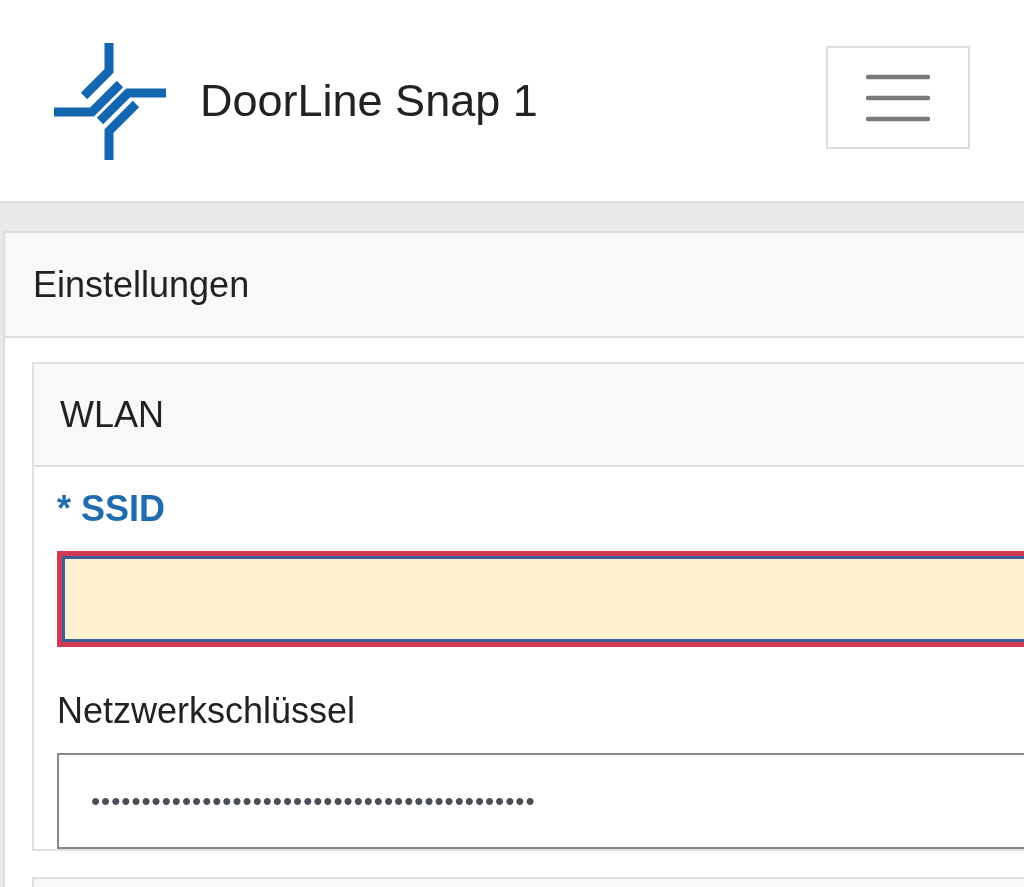 The image size is (1024, 887). What do you see at coordinates (110, 100) in the screenshot?
I see `logo-icon` at bounding box center [110, 100].